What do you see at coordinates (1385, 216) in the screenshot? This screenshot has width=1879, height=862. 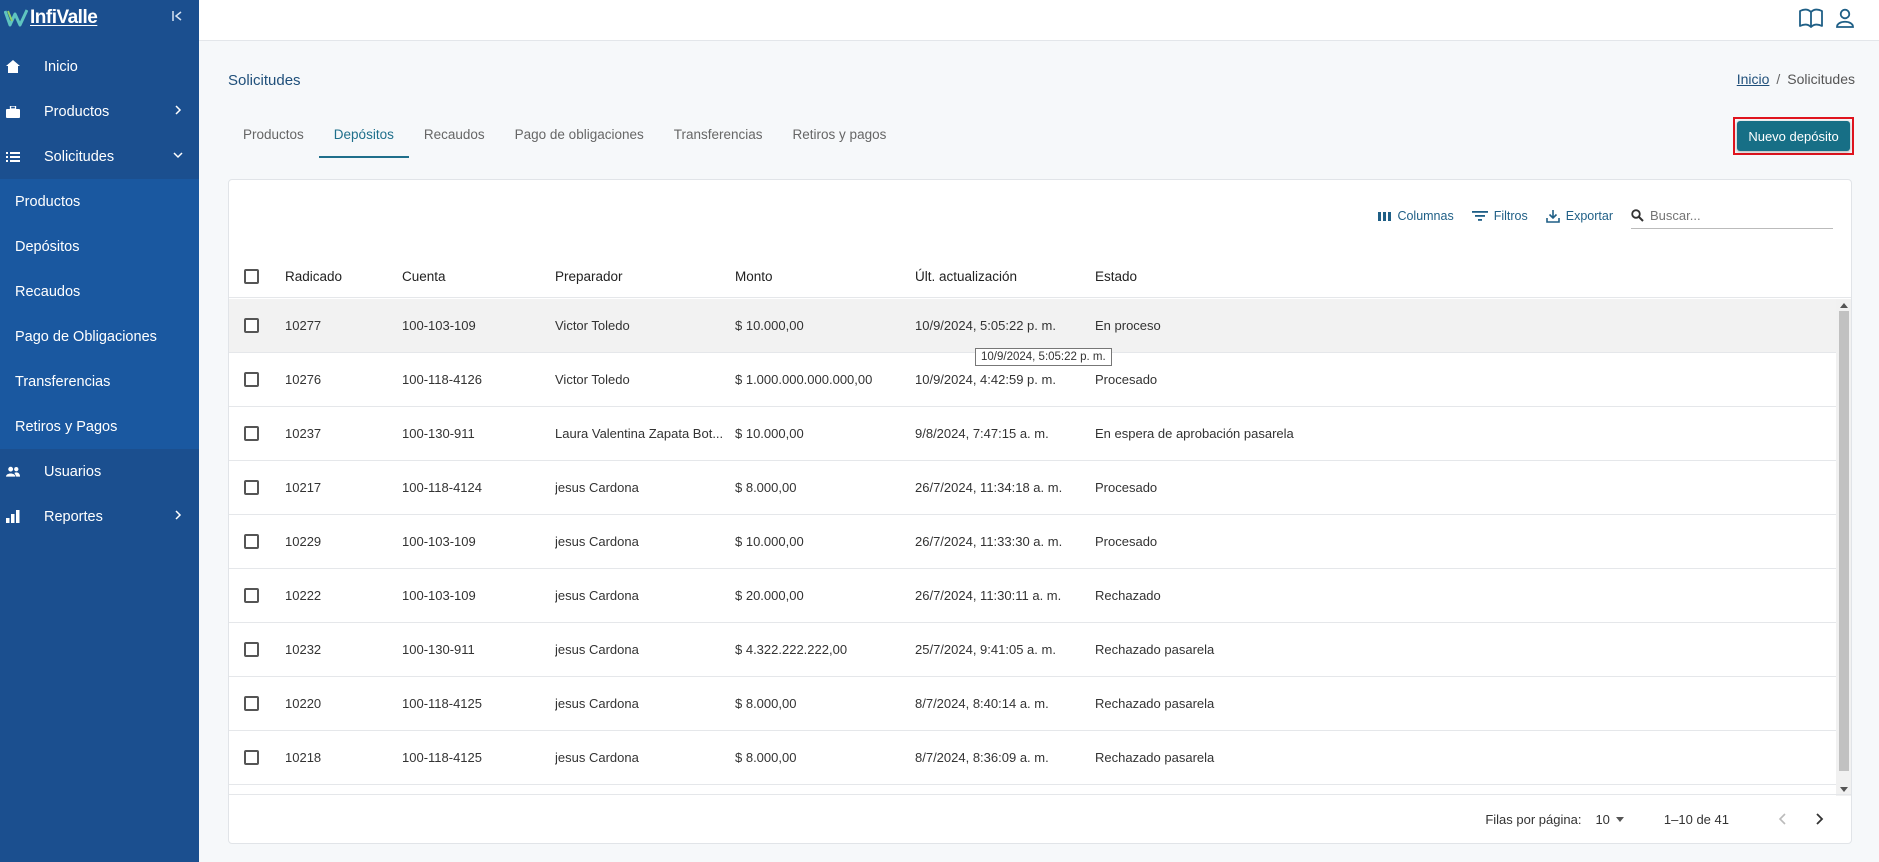 I see `columns-icon` at bounding box center [1385, 216].